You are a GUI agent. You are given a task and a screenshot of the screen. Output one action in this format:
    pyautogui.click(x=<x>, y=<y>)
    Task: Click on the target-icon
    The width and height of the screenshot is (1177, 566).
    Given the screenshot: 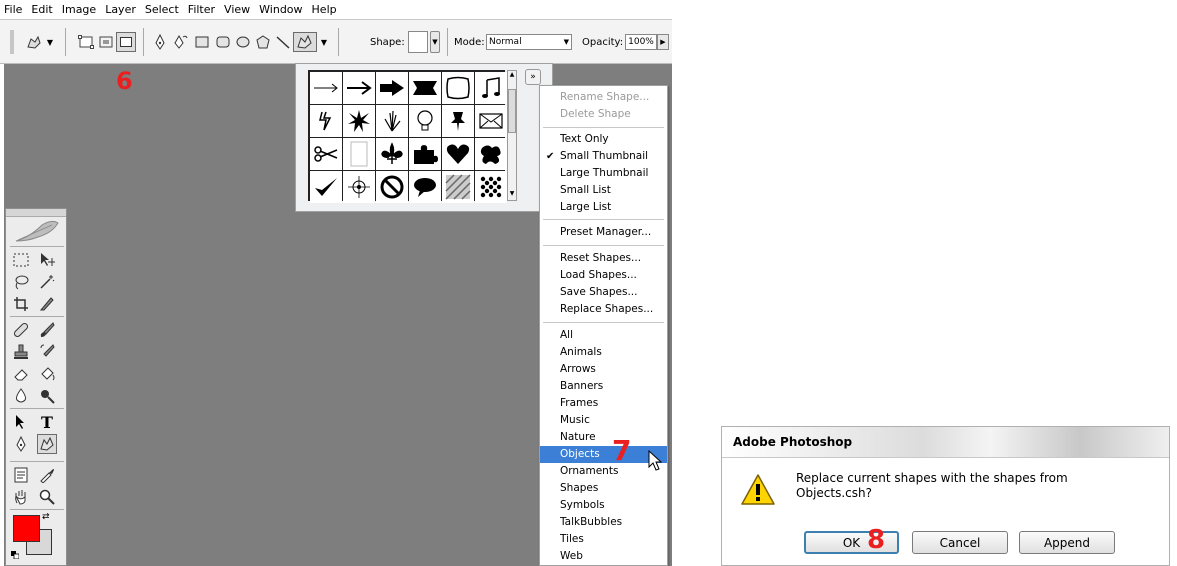 What is the action you would take?
    pyautogui.click(x=359, y=187)
    